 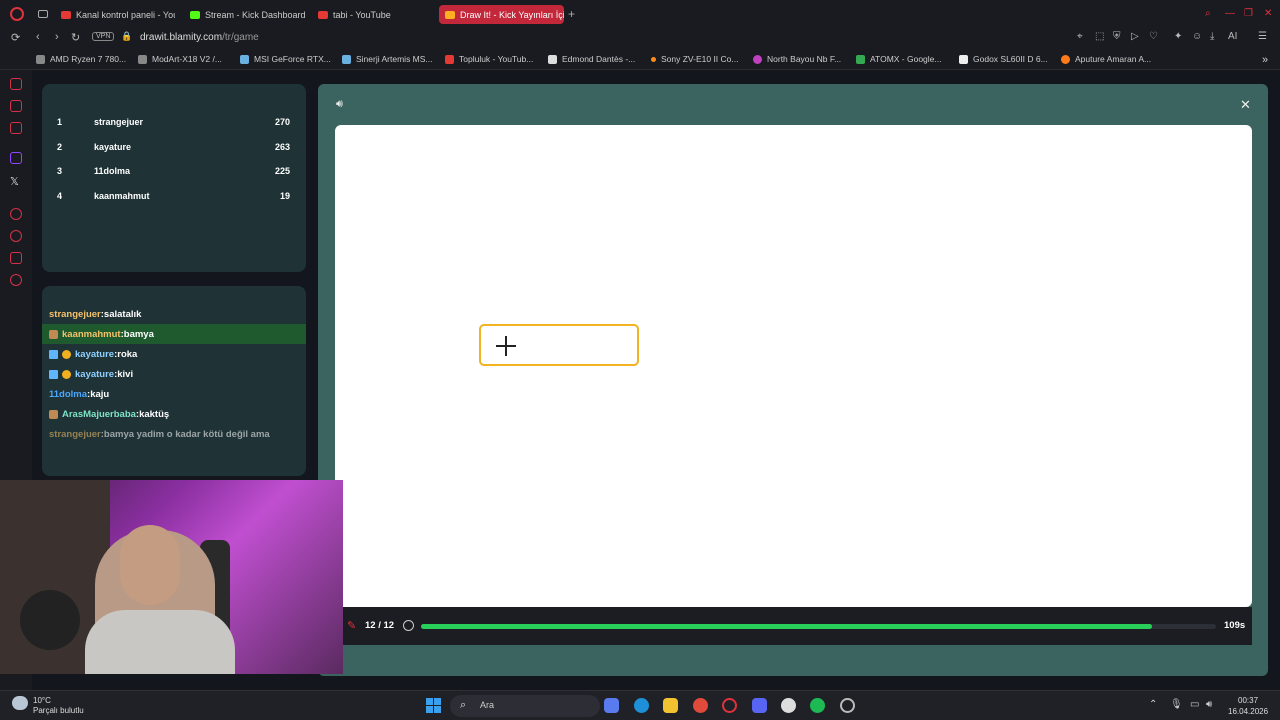 What do you see at coordinates (501, 14) in the screenshot?
I see `tab-draw-it: Draw It! - Kick Yayınları İçi` at bounding box center [501, 14].